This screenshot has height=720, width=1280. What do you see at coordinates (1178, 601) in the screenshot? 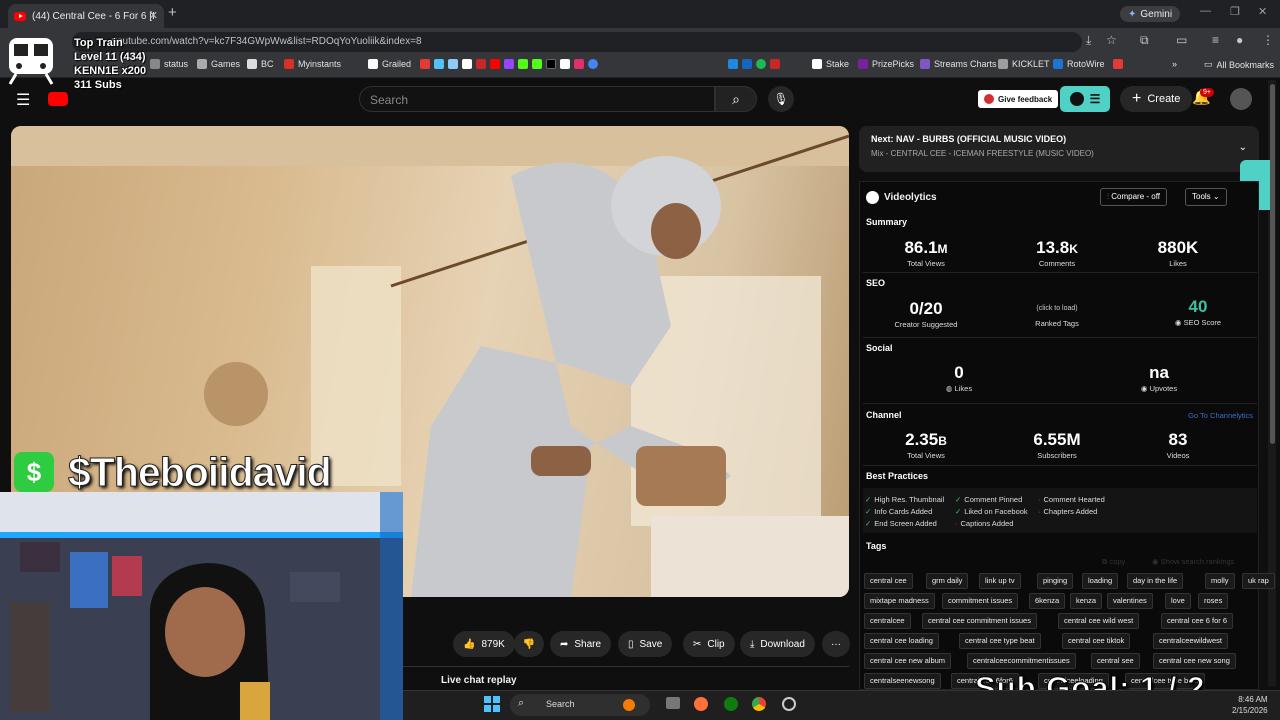
I see `tag-chip: love` at bounding box center [1178, 601].